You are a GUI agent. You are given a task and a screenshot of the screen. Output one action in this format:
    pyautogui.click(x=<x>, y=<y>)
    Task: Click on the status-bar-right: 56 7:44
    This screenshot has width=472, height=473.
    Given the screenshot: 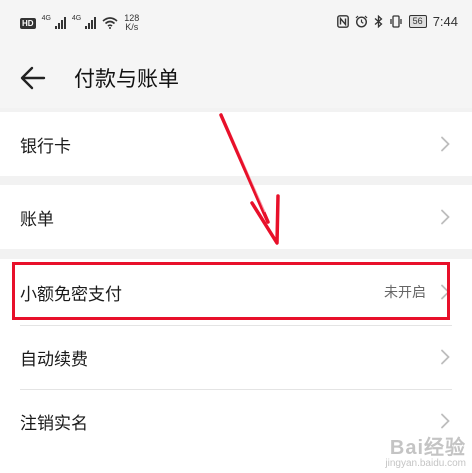 What is the action you would take?
    pyautogui.click(x=397, y=21)
    